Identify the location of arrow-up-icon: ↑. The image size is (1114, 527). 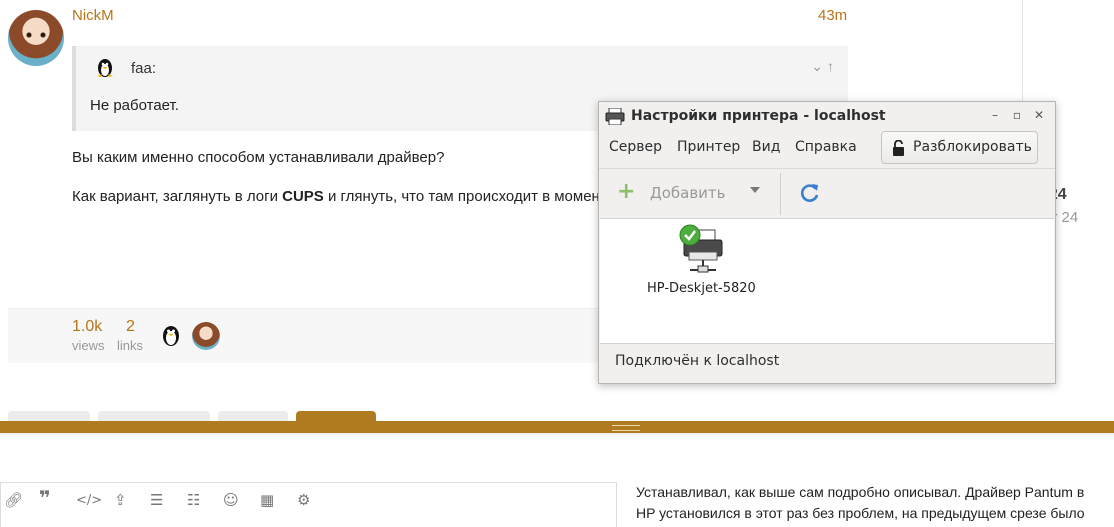
(832, 66).